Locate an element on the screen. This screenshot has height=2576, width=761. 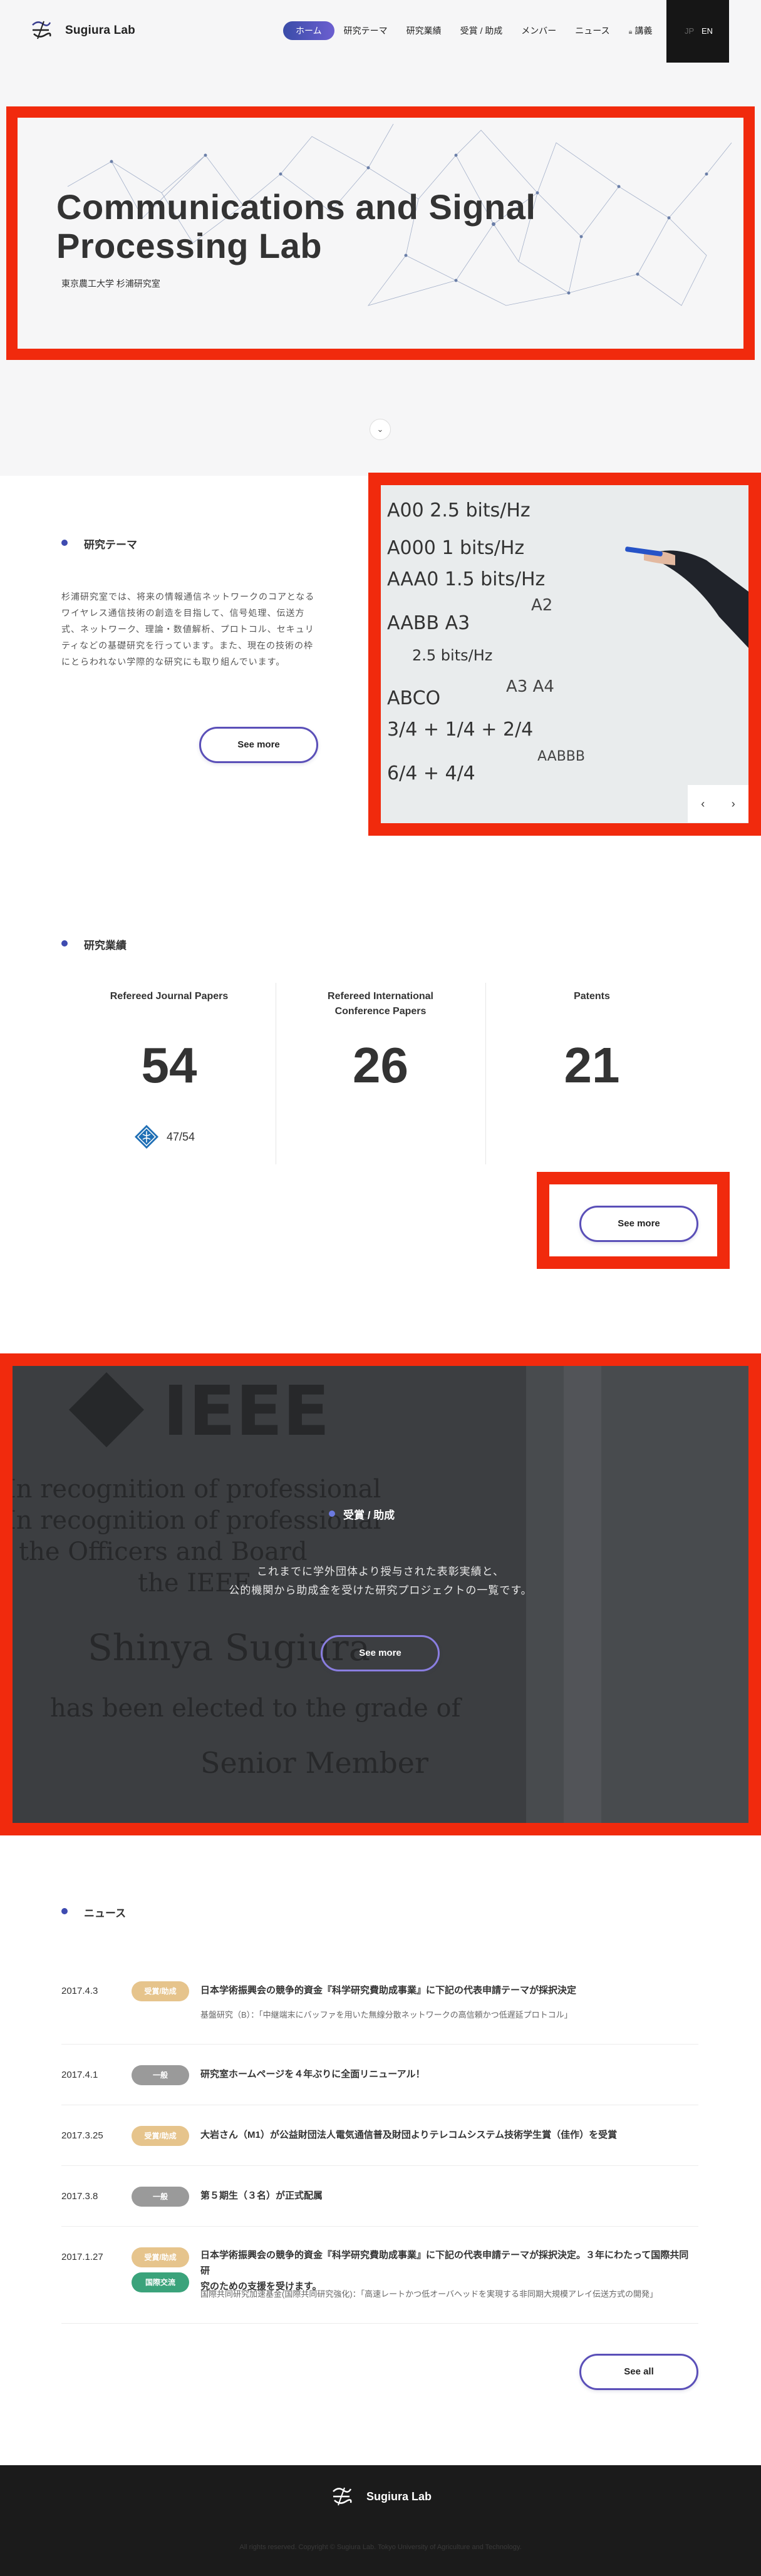
patents-stat: Patents 21 is located at coordinates (591, 1041).